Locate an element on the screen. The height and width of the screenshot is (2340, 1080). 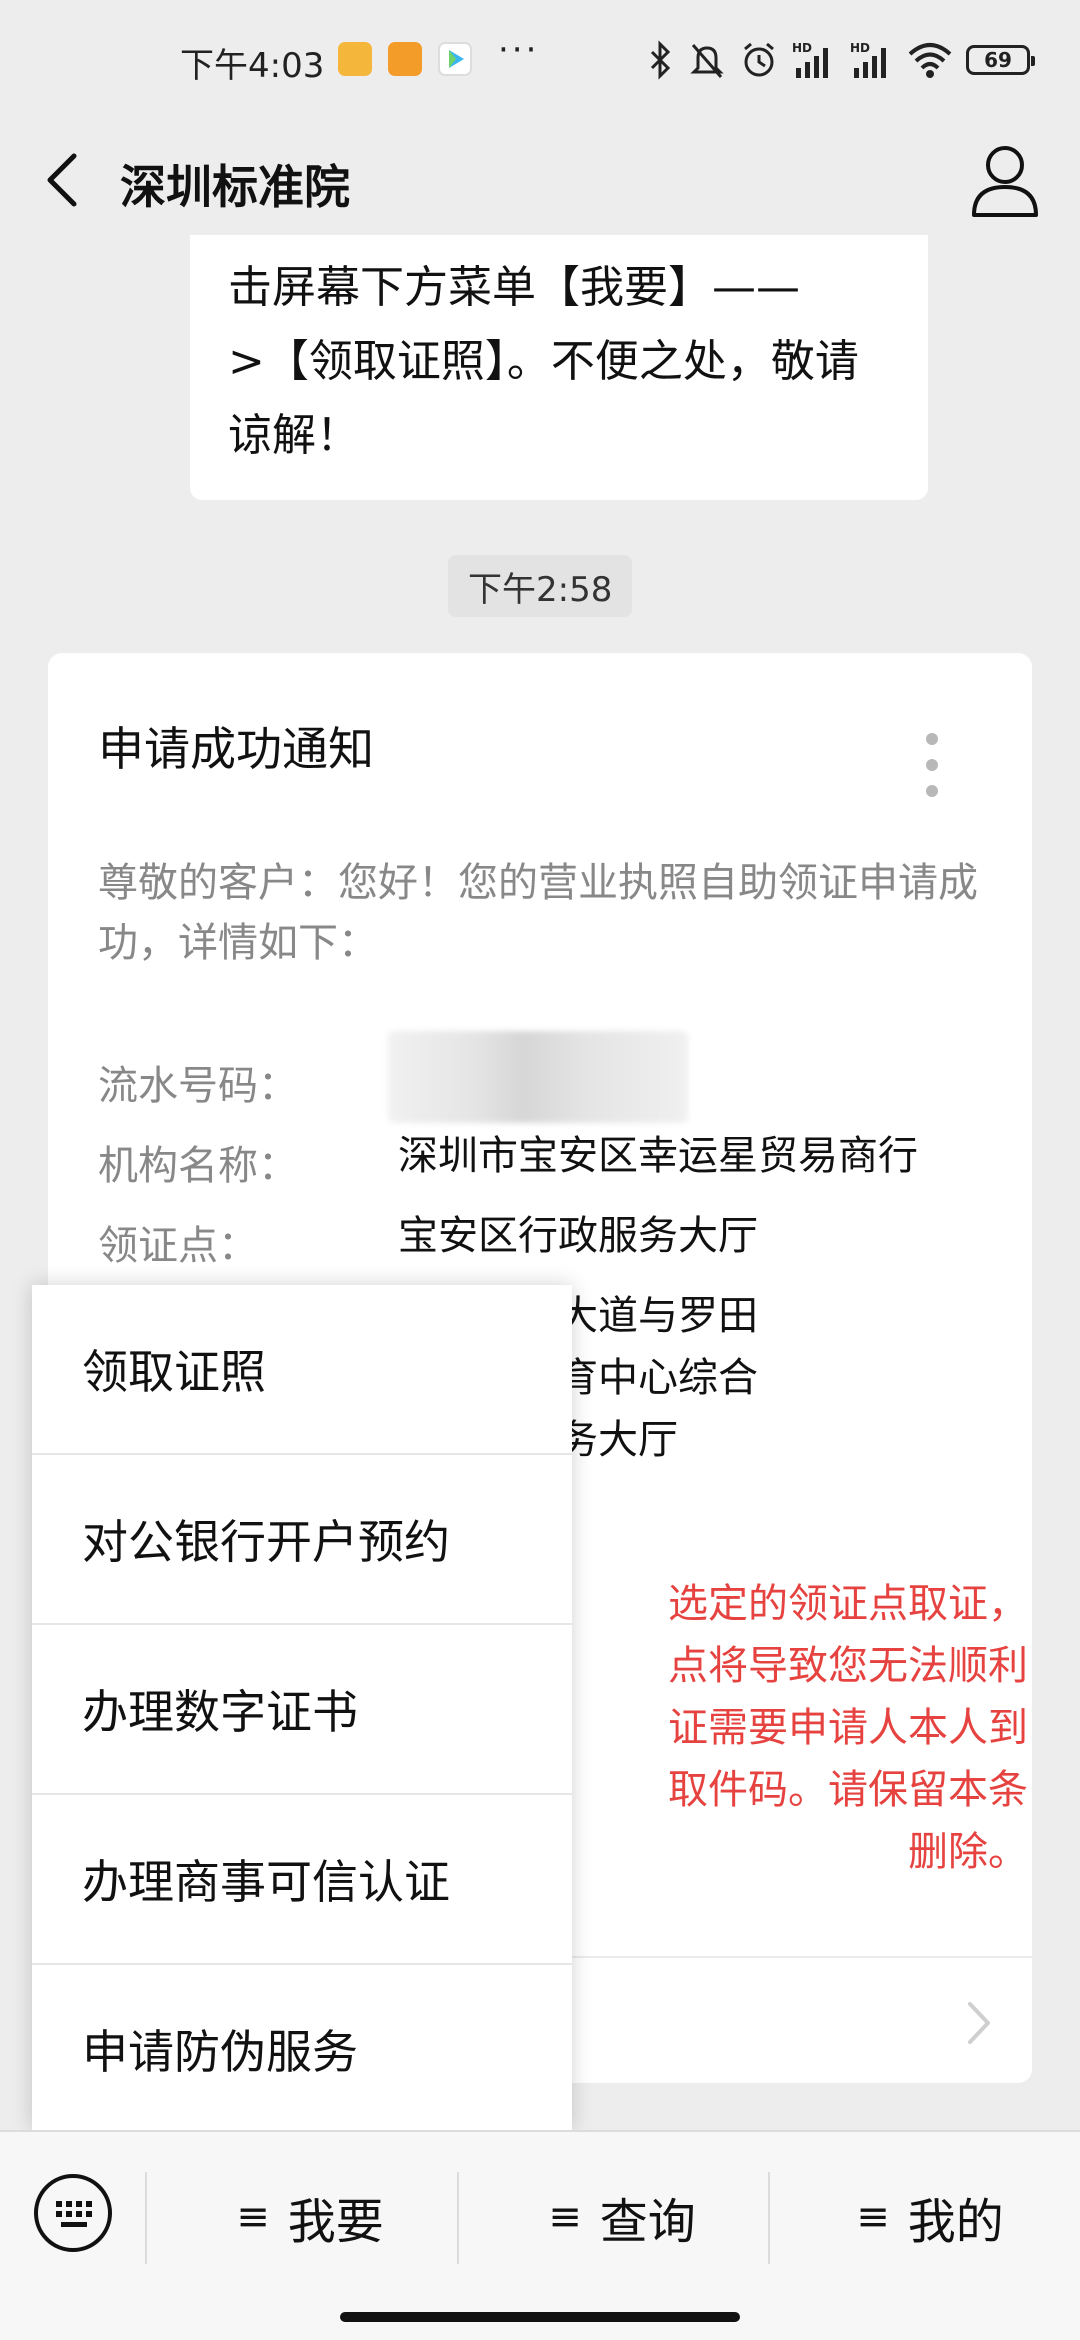
keyboard-icon is located at coordinates (73, 2213).